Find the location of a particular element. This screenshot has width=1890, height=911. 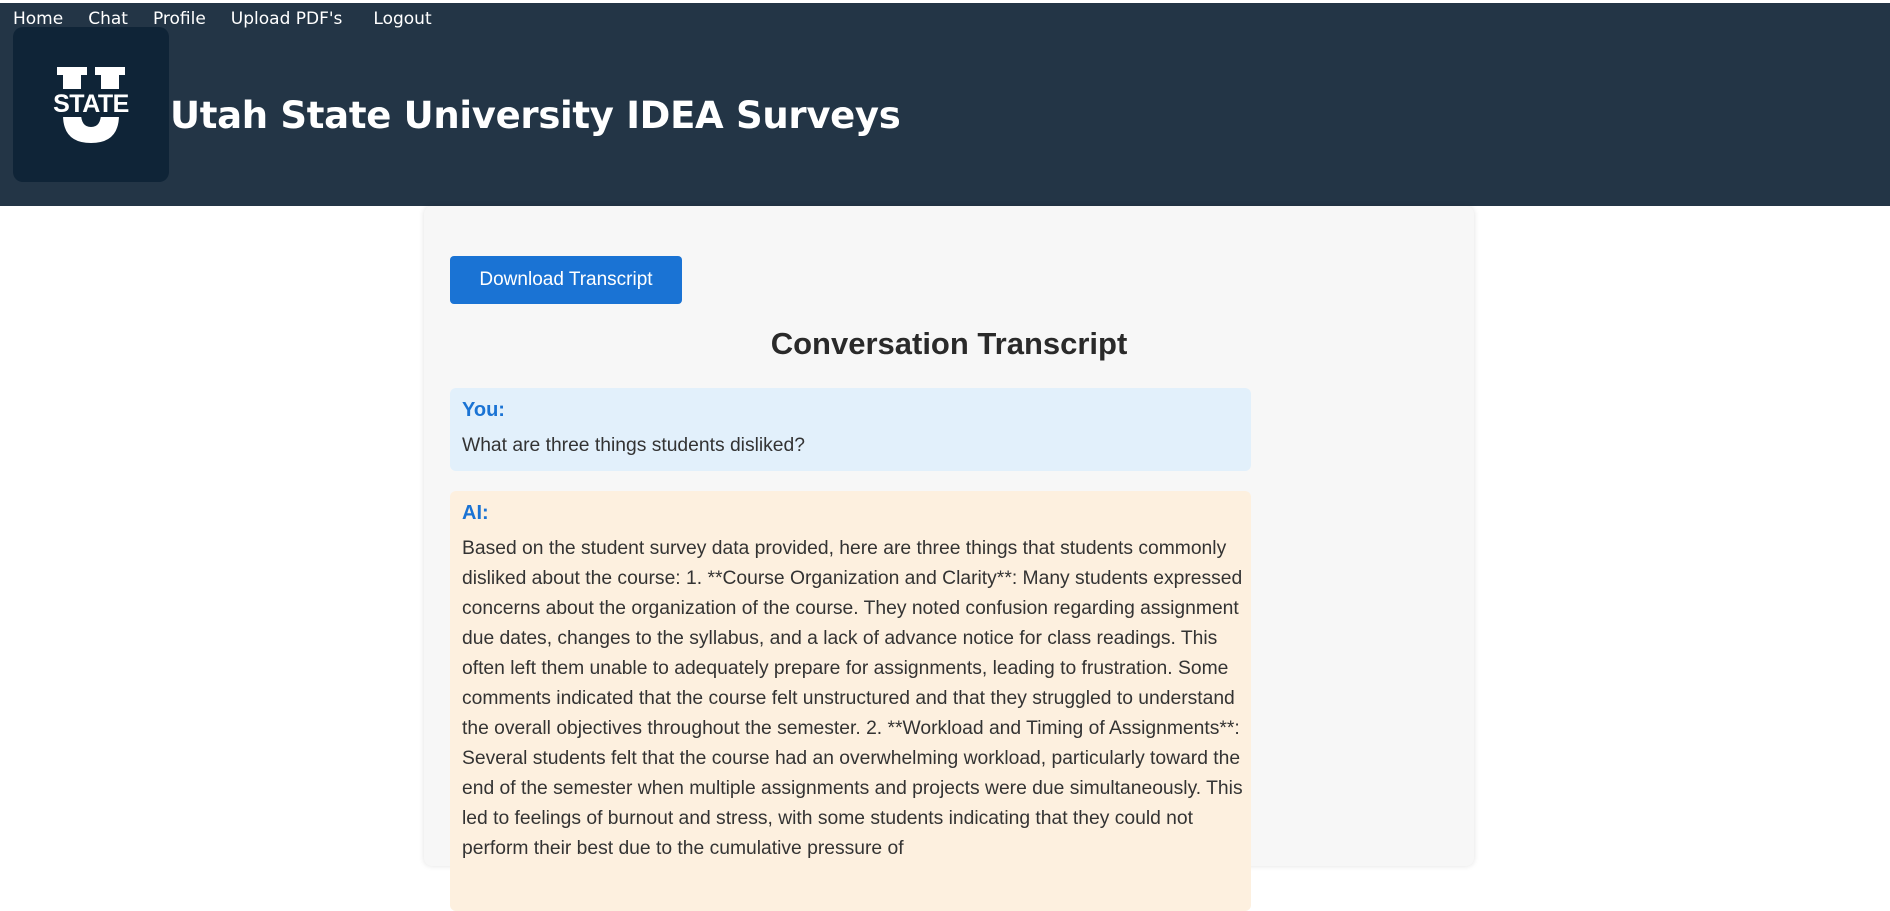

download-transcript-button: Download Transcript is located at coordinates (566, 280).